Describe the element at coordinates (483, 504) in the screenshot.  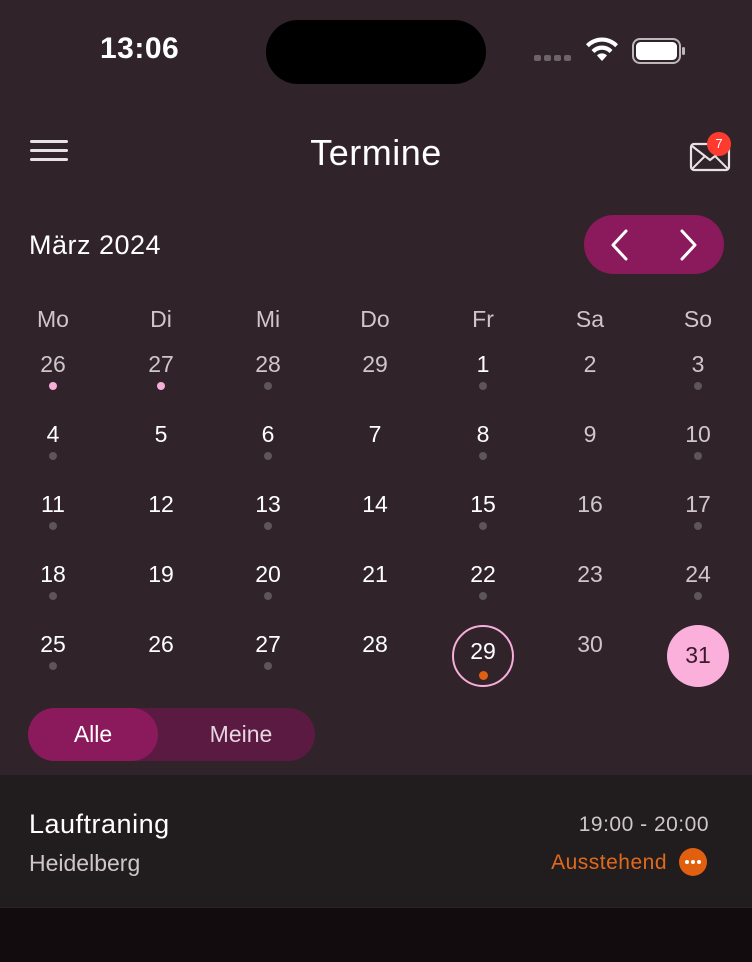
I see `day-number: 15` at that location.